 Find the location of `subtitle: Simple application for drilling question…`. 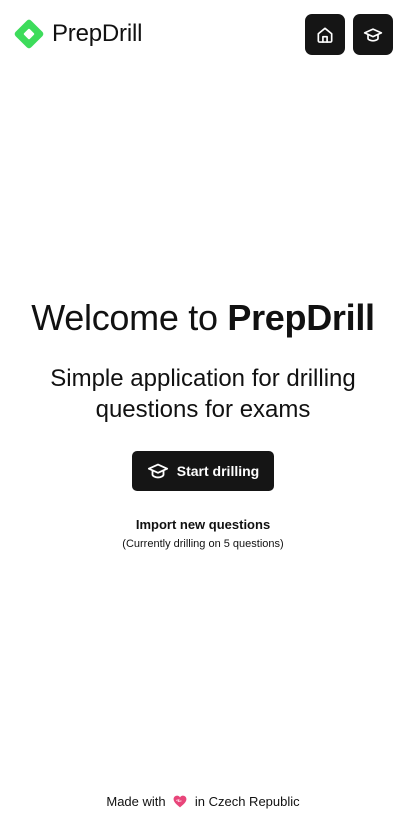

subtitle: Simple application for drilling question… is located at coordinates (203, 394).